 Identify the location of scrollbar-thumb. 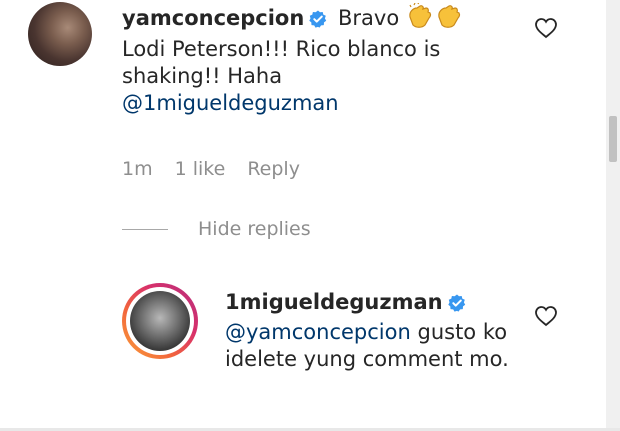
(613, 139).